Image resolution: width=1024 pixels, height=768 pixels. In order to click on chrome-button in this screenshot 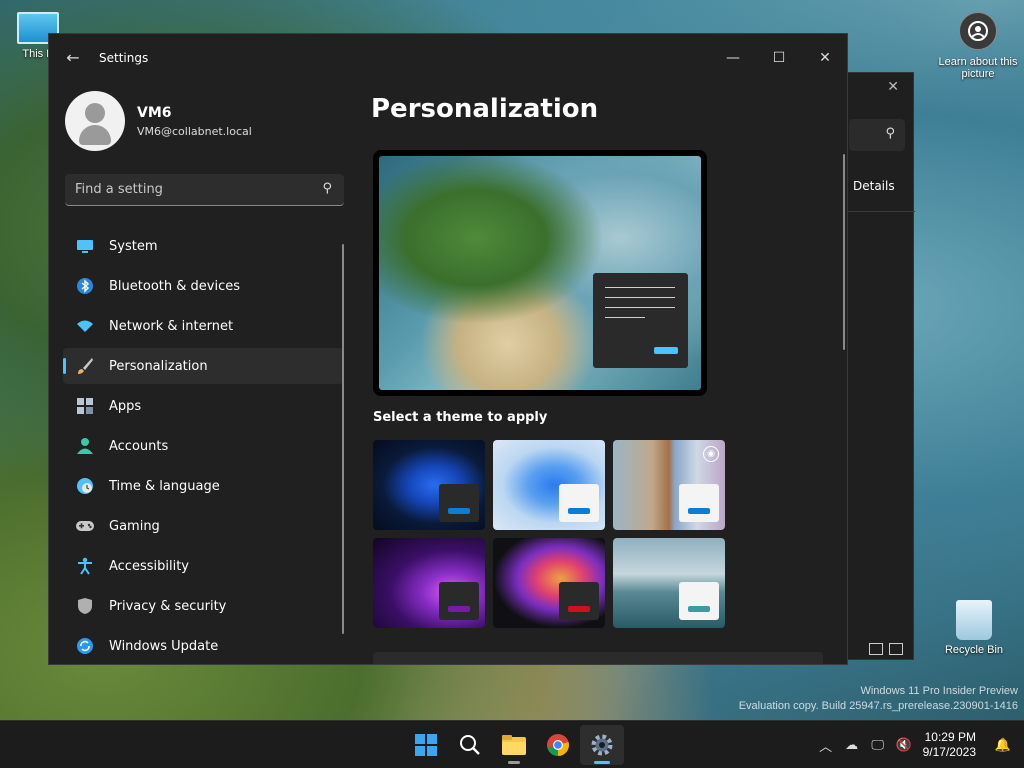, I will do `click(558, 745)`.